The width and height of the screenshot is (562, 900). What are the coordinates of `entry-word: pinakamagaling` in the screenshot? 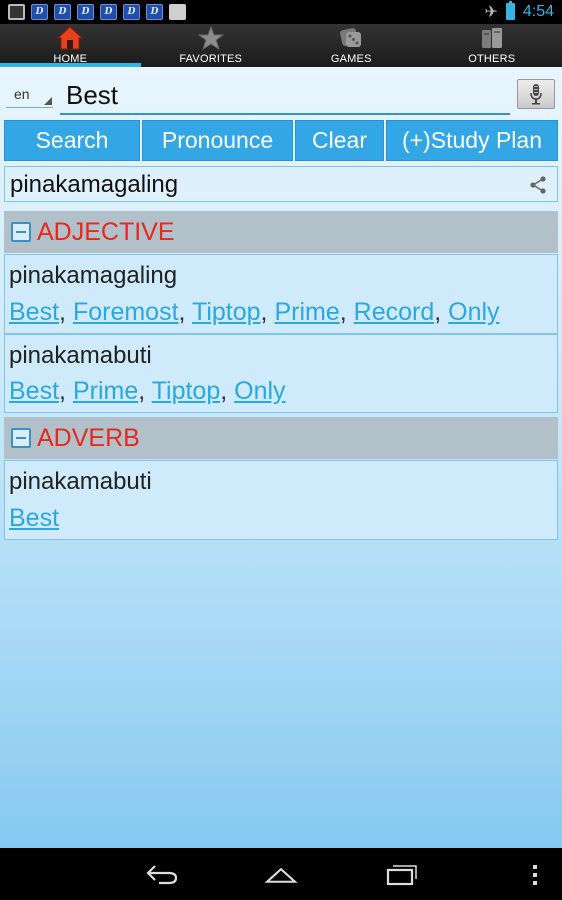 It's located at (93, 275).